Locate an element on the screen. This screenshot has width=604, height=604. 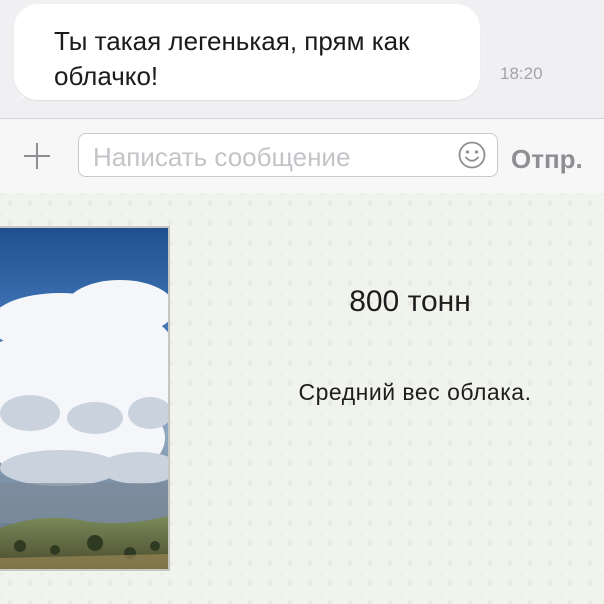
message-input: Написать сообщение is located at coordinates (288, 155).